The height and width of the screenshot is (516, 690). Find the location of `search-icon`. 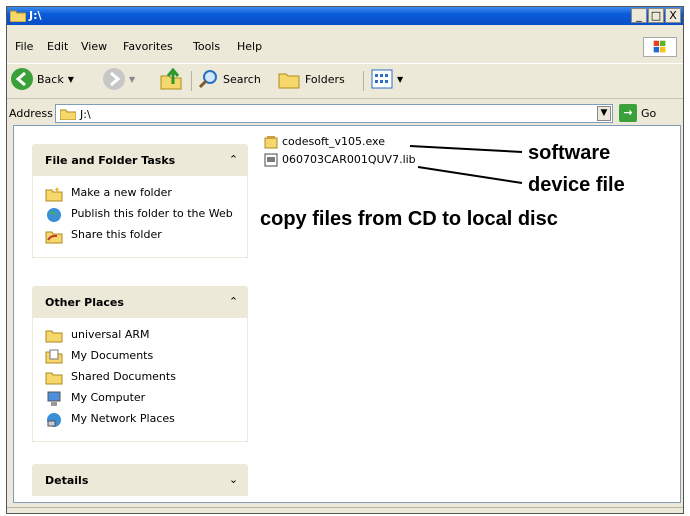

search-icon is located at coordinates (207, 79).